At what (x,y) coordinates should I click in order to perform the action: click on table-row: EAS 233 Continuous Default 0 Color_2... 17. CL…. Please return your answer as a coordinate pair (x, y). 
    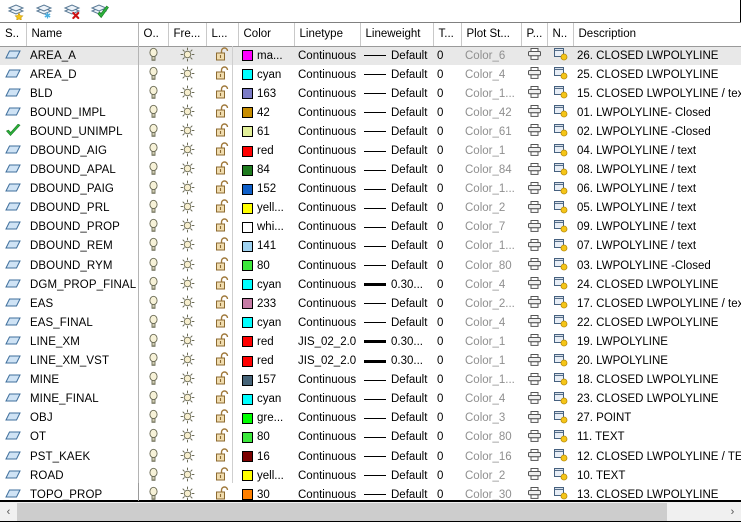
    Looking at the image, I should click on (370, 303).